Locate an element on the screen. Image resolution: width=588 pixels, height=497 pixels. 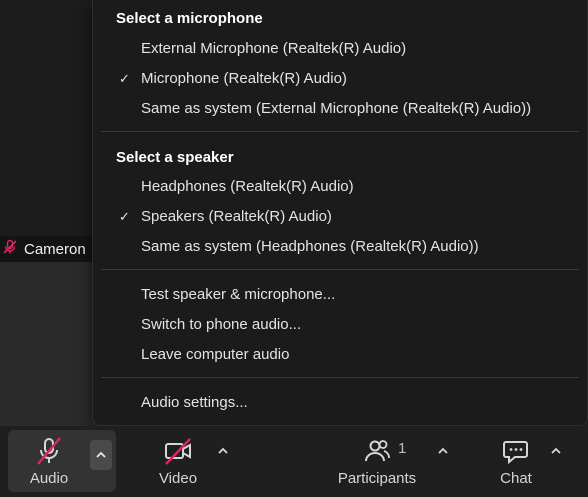
participants-icon is located at coordinates (377, 451).